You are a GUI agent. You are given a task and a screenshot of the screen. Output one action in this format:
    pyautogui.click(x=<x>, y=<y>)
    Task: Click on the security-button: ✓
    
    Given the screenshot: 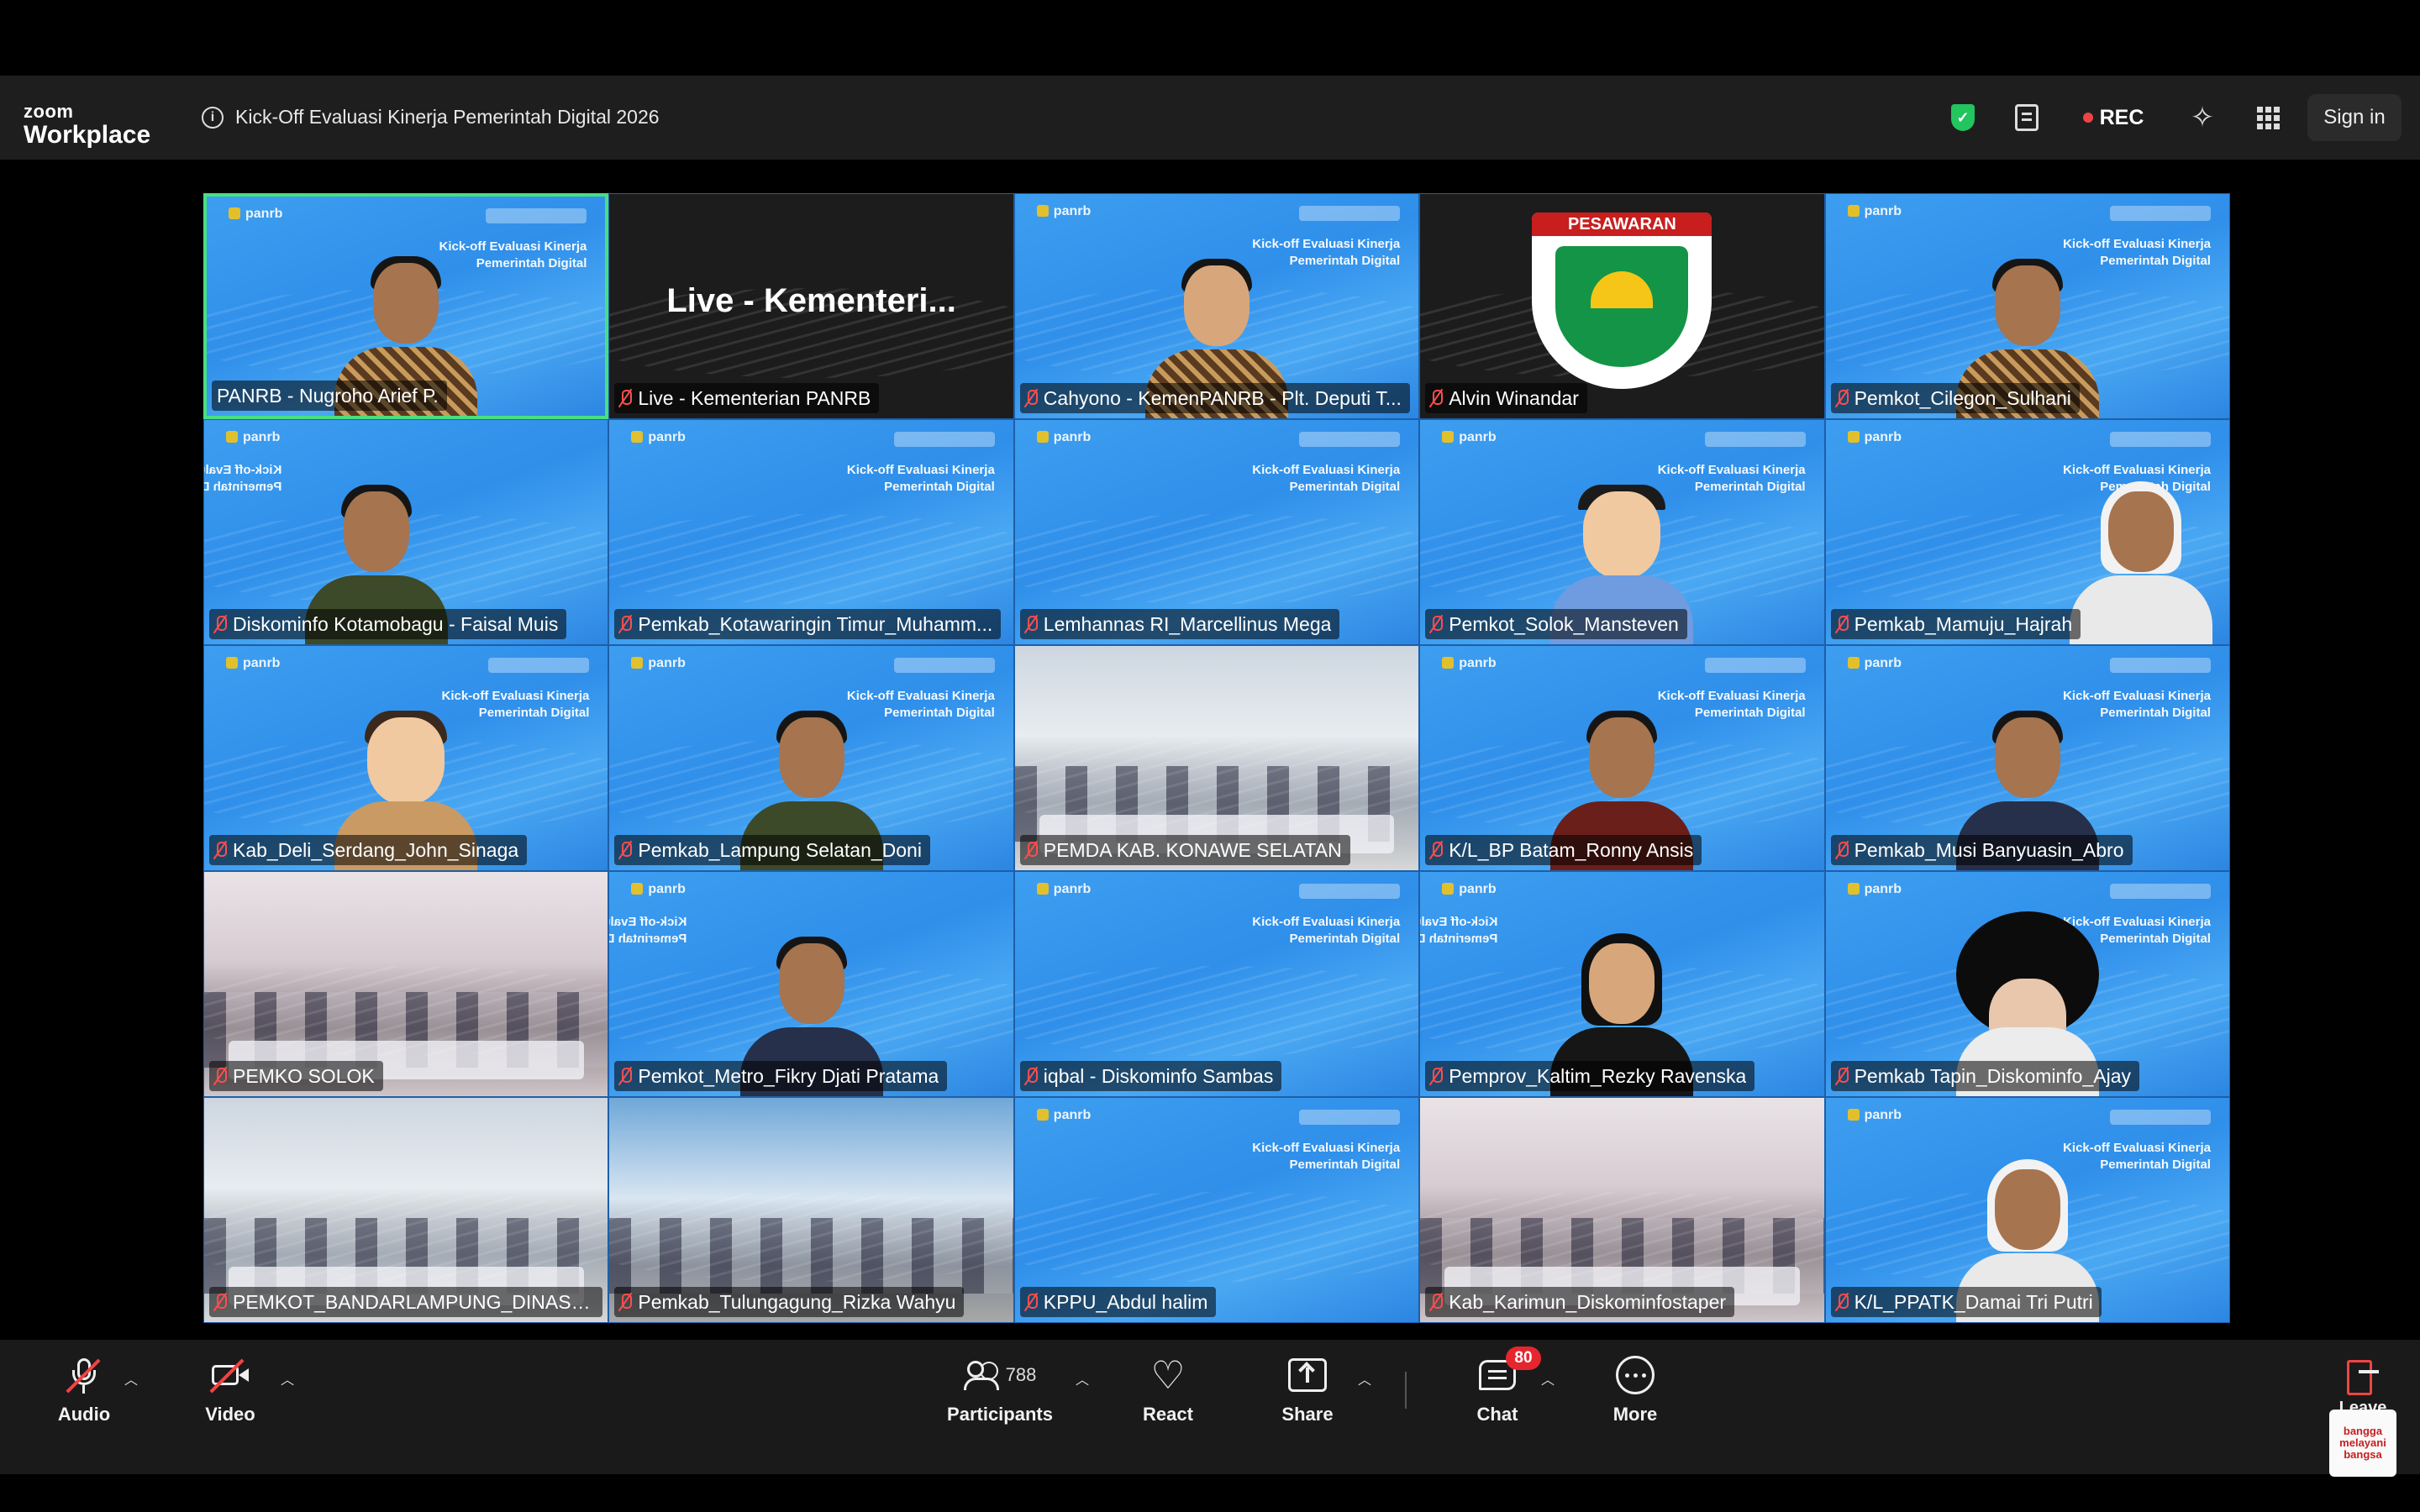 What is the action you would take?
    pyautogui.click(x=1963, y=117)
    